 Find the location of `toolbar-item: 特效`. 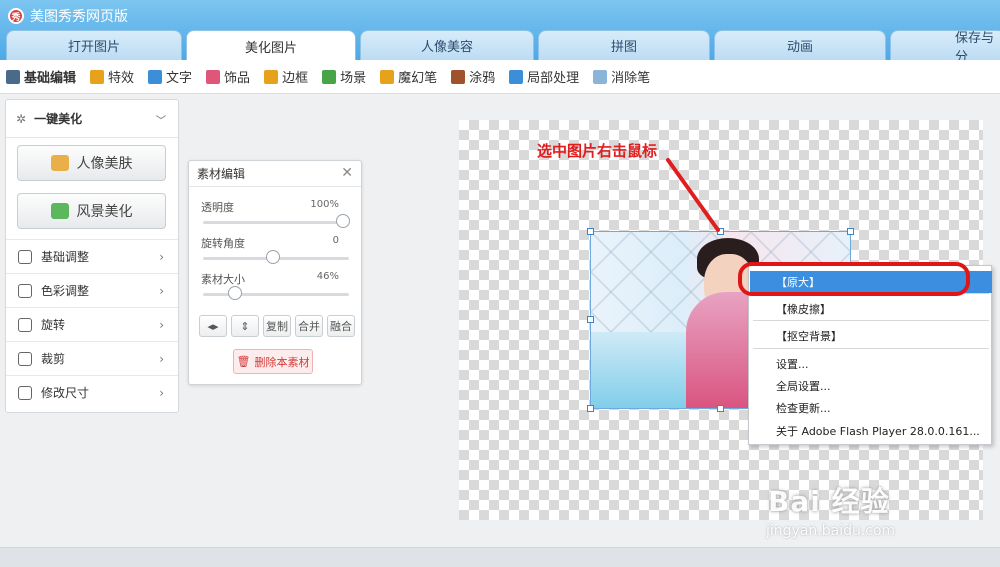

toolbar-item: 特效 is located at coordinates (112, 76).